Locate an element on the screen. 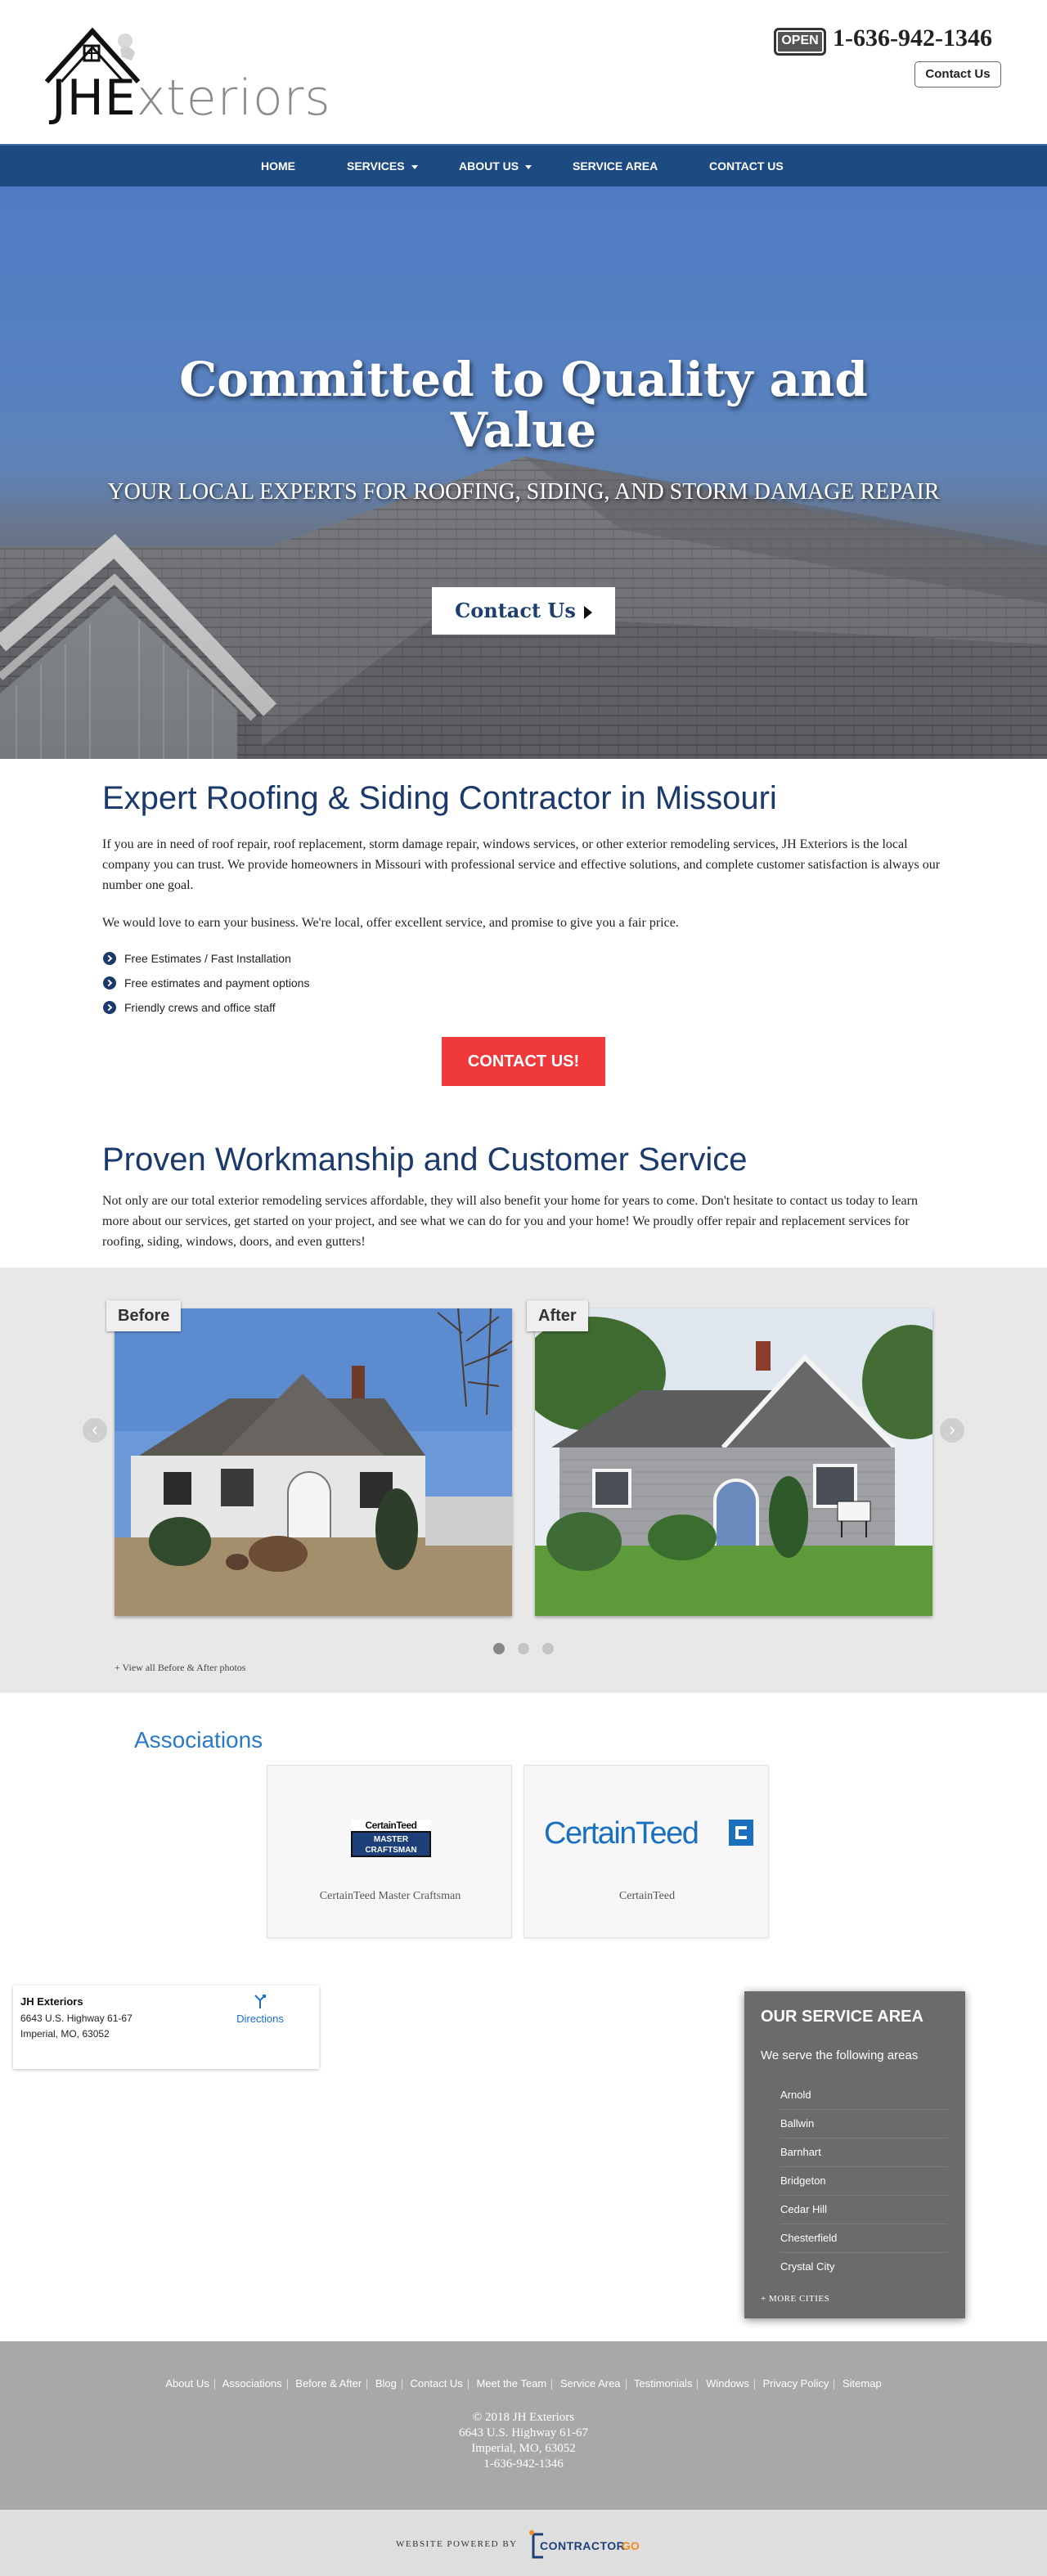 Image resolution: width=1047 pixels, height=2576 pixels. footer-link-about-us: About Us is located at coordinates (187, 2383).